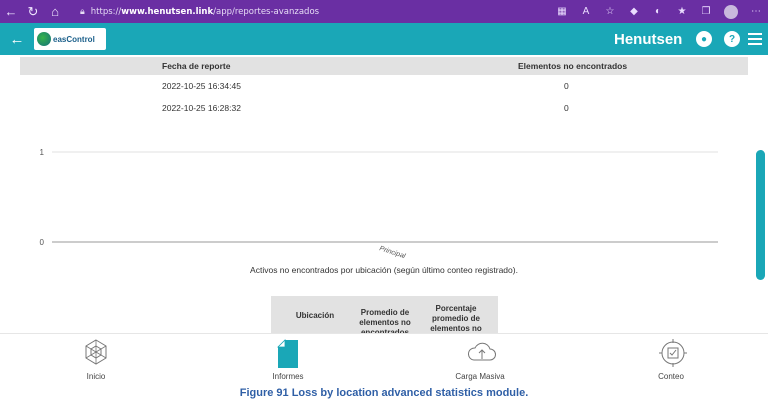  I want to click on bottom-navigation: Inicio Informes Carga Masiva Conteo, so click(384, 358).